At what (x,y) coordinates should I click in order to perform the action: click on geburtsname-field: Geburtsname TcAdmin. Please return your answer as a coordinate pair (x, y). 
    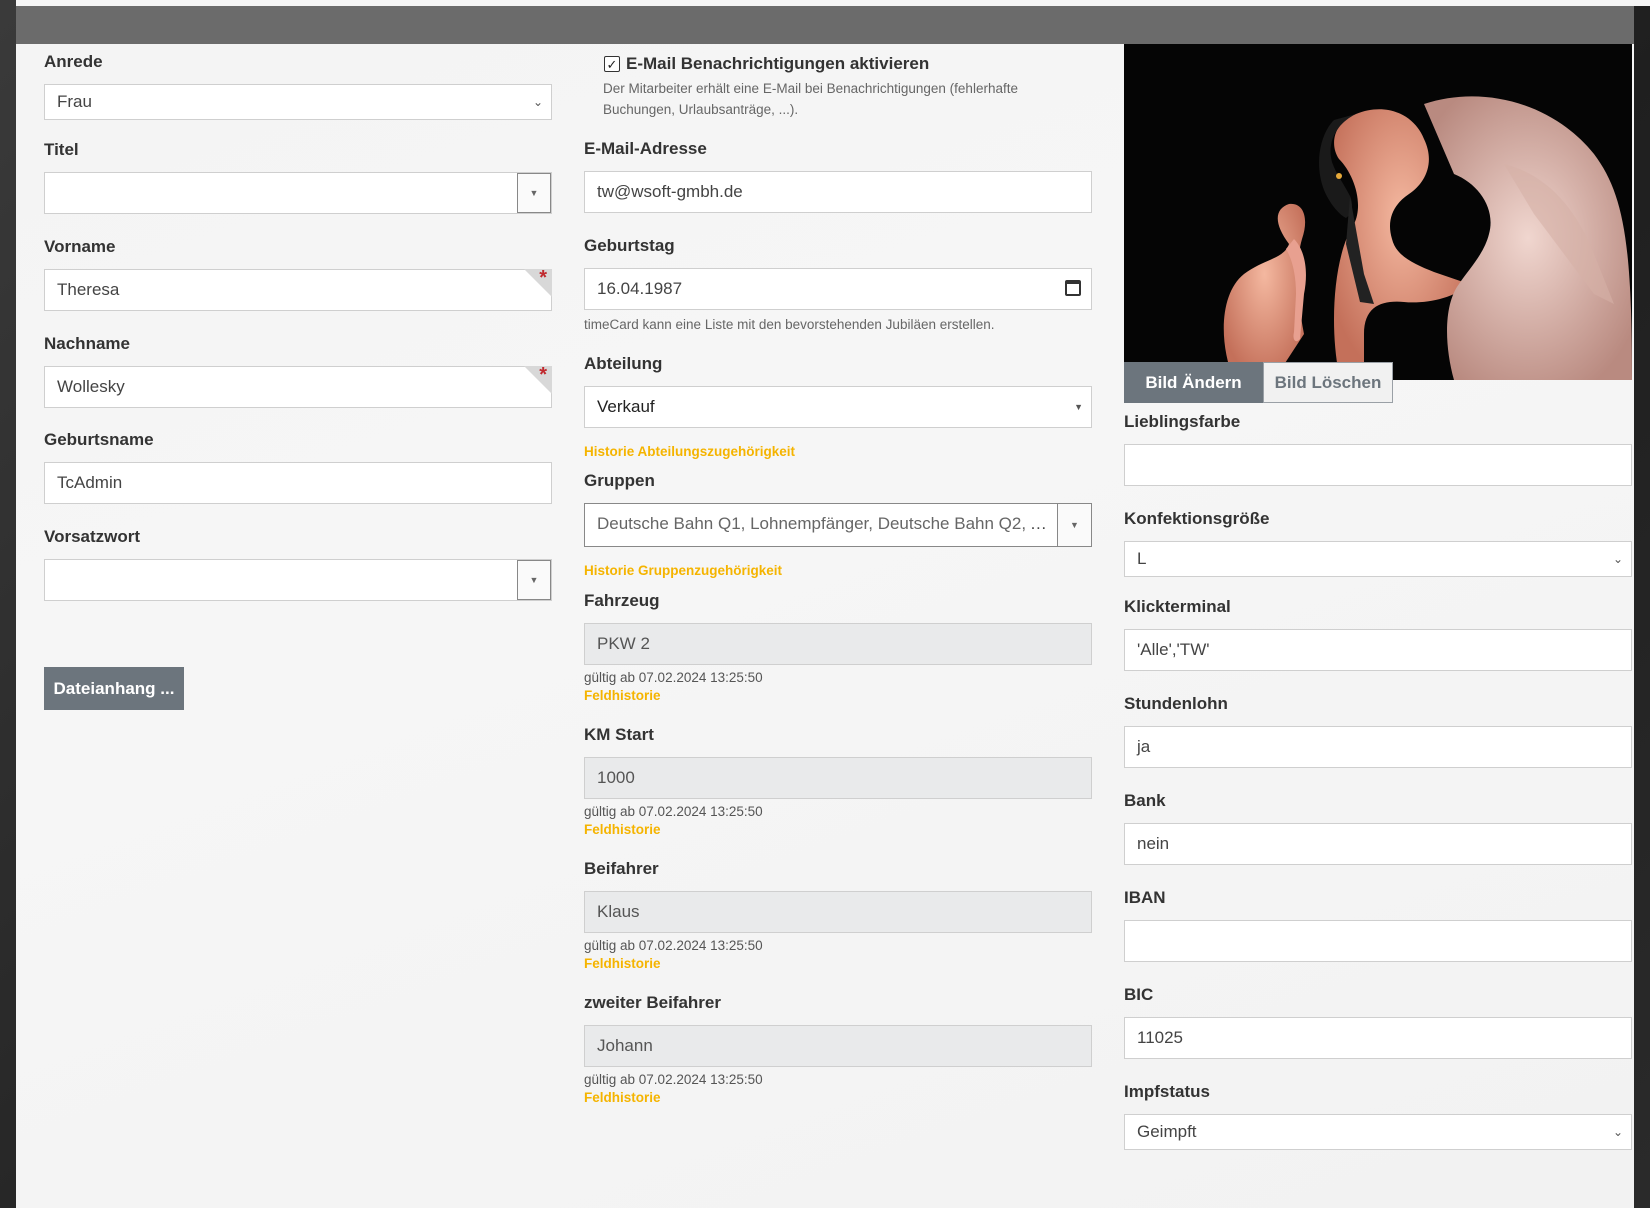
    Looking at the image, I should click on (298, 467).